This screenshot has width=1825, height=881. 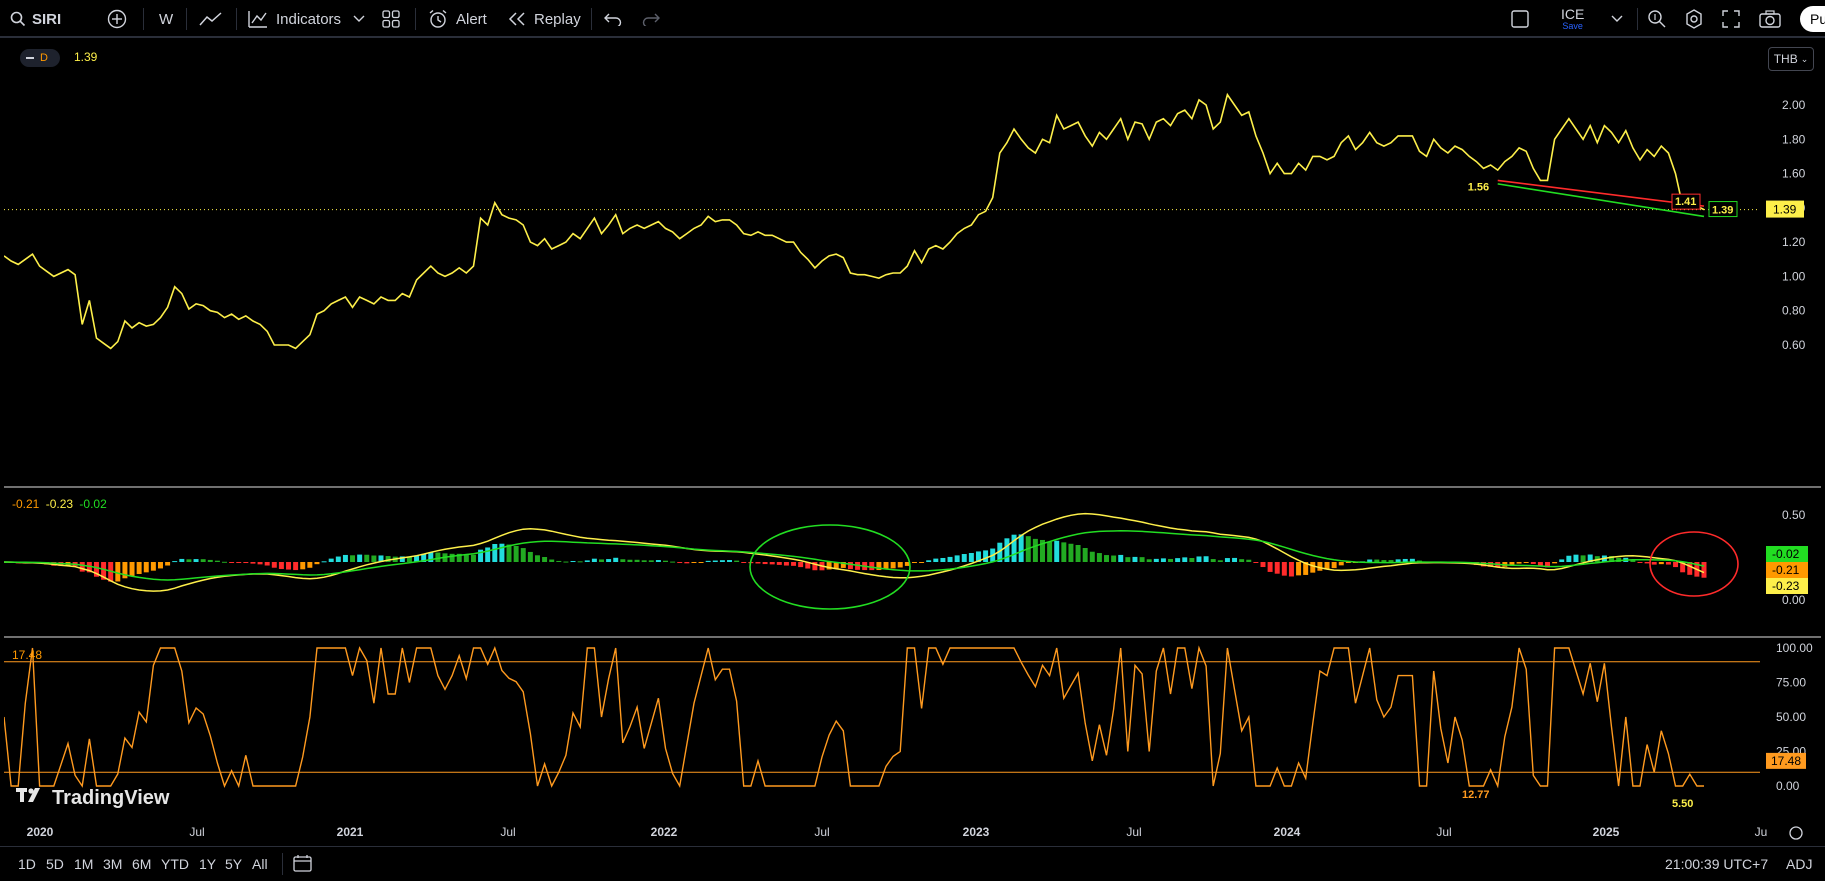 I want to click on alert-button: Alert, so click(x=457, y=19).